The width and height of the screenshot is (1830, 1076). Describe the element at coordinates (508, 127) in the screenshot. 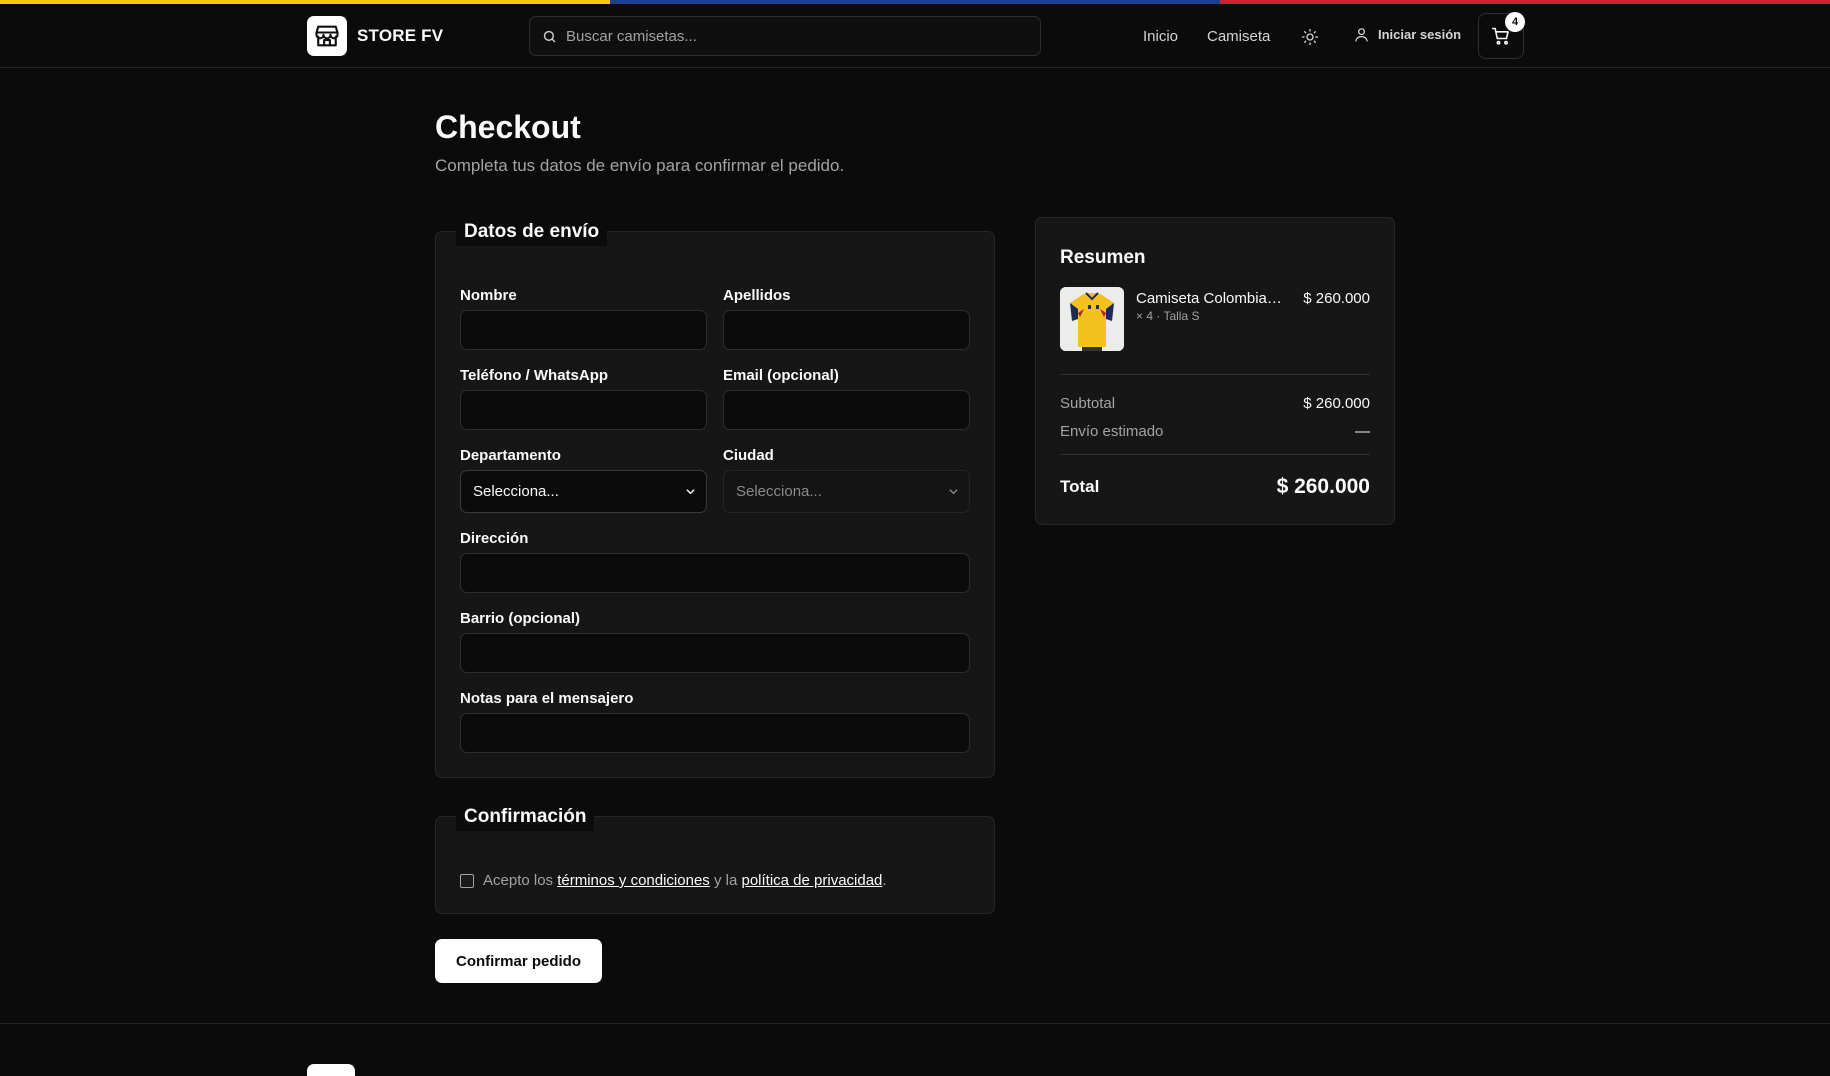

I see `page-title: Checkout` at that location.